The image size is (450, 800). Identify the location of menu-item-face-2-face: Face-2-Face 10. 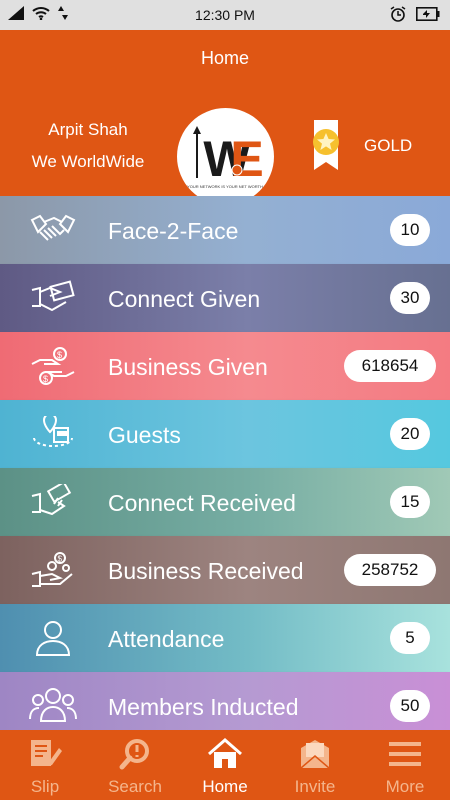
(225, 230).